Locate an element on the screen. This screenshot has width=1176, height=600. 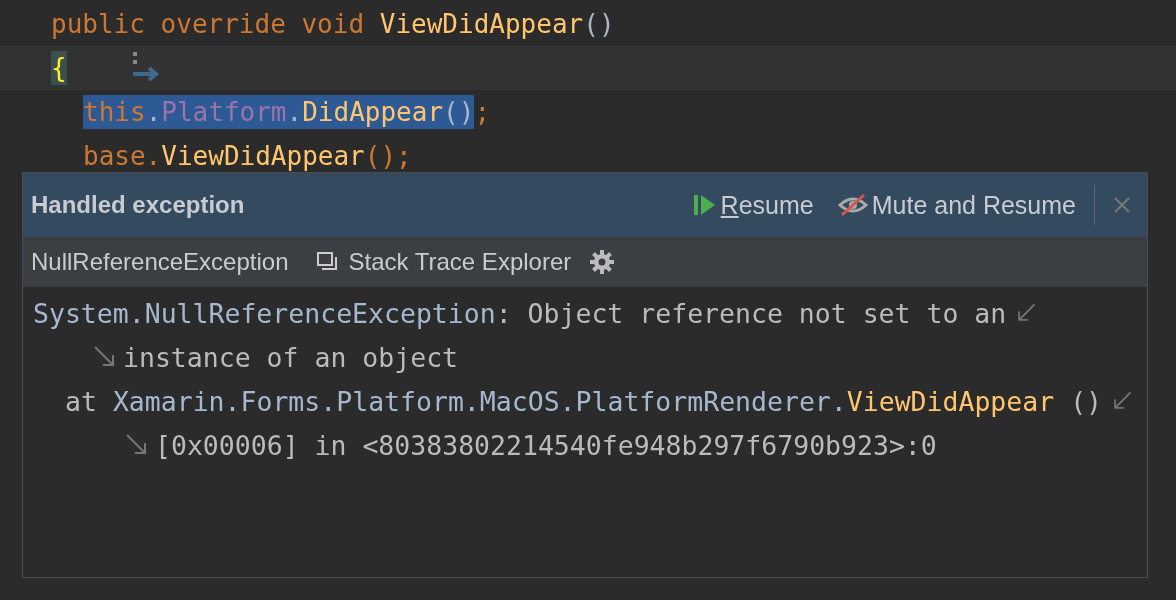
settings-button is located at coordinates (602, 262).